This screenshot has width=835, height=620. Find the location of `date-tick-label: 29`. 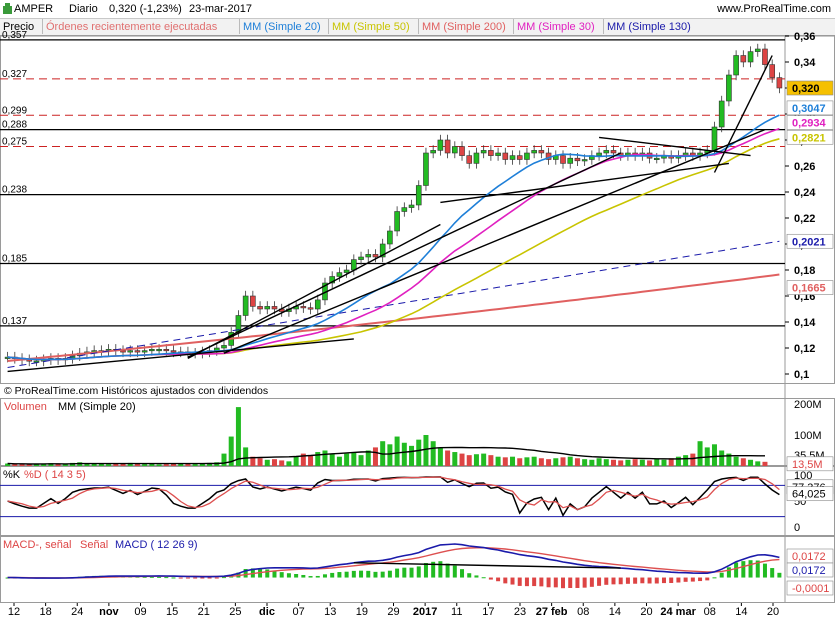

date-tick-label: 29 is located at coordinates (393, 612).